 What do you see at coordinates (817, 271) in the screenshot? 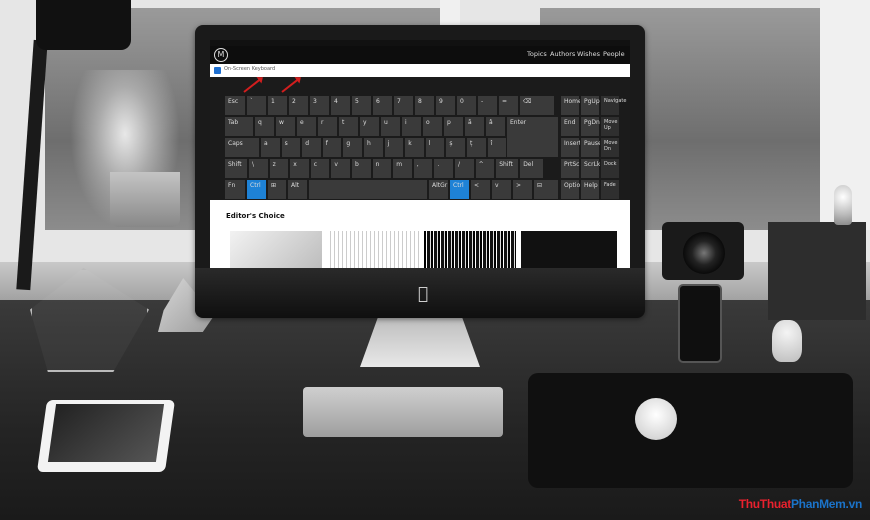
I see `wood-block-lamp` at bounding box center [817, 271].